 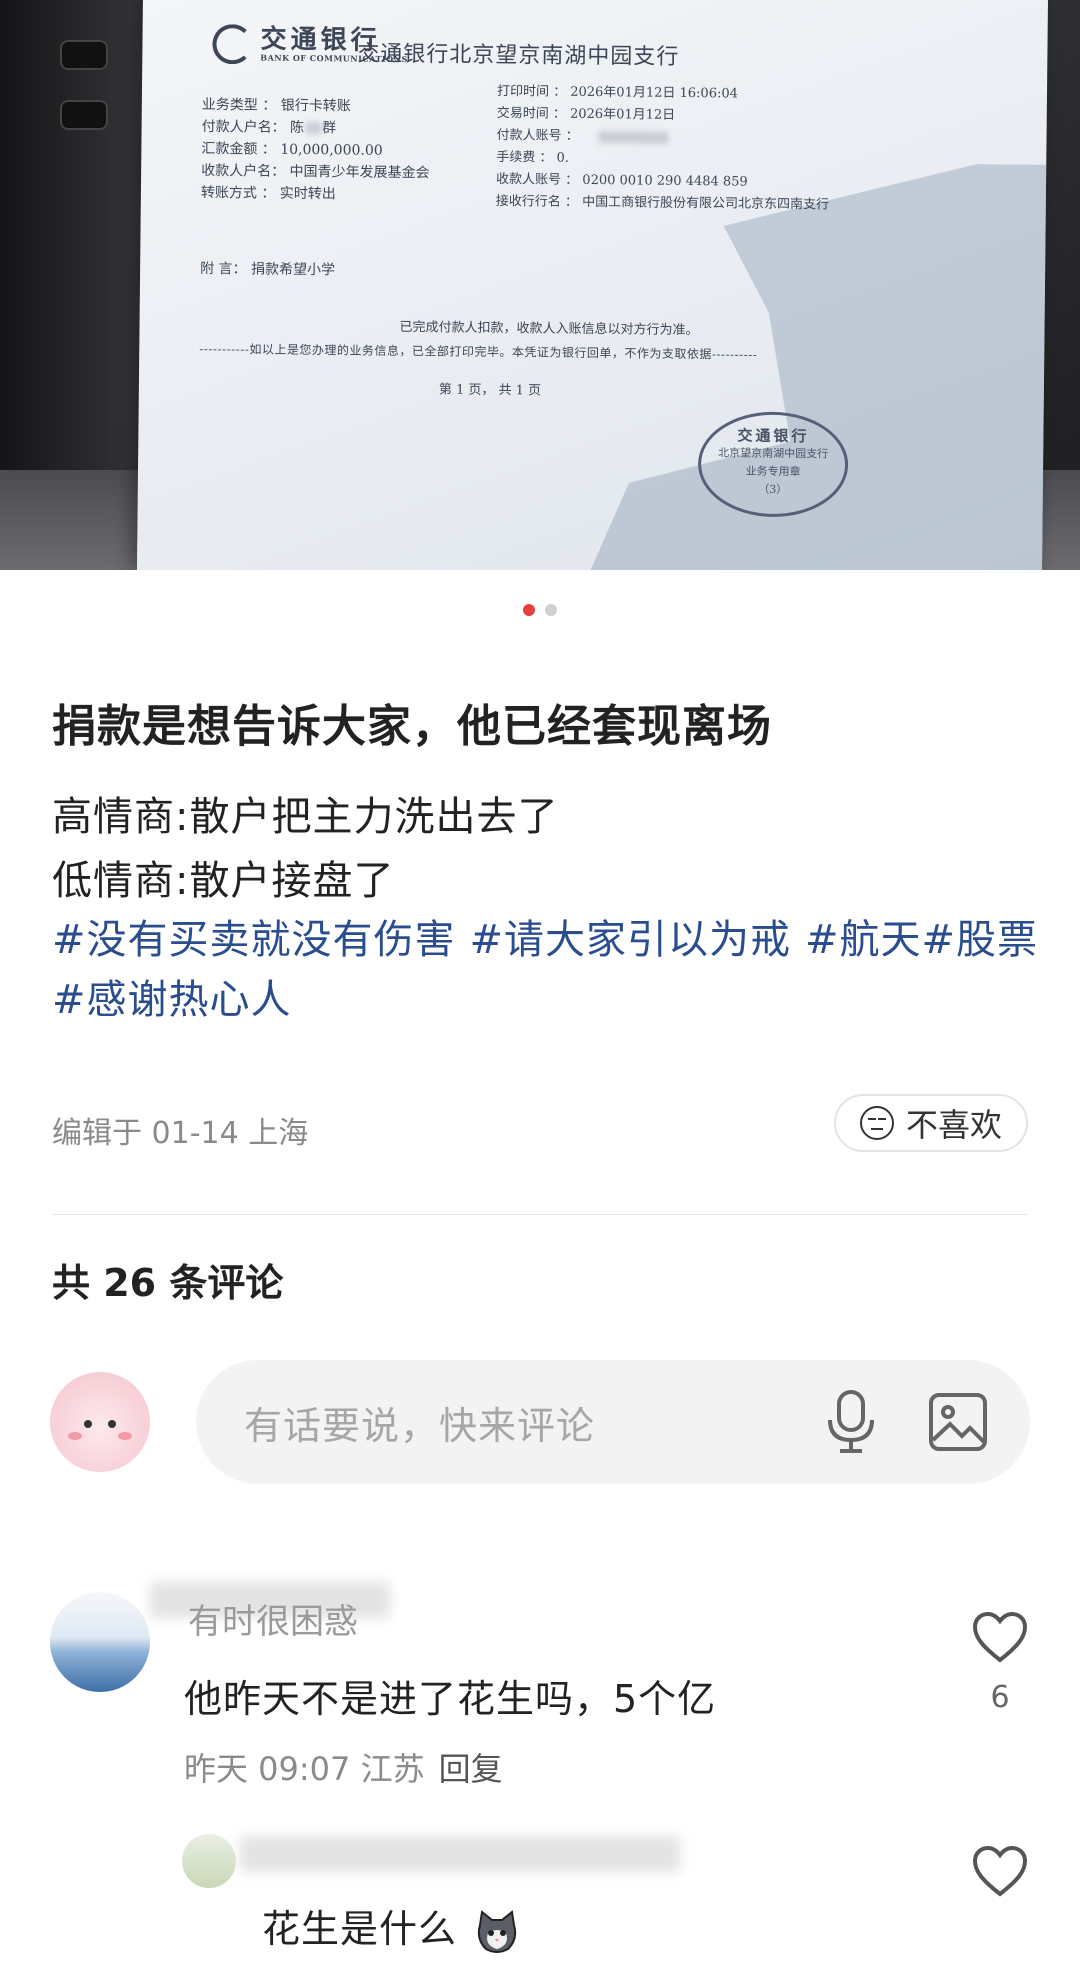 I want to click on comment-input-placeholder: 有话要说，快来评论, so click(x=420, y=1425).